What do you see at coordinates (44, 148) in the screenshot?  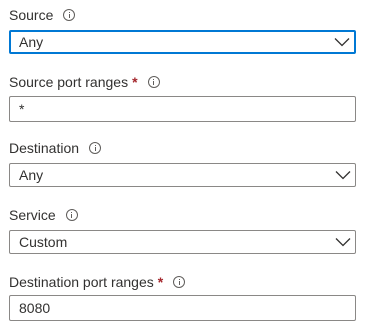 I see `destination-label: Destination` at bounding box center [44, 148].